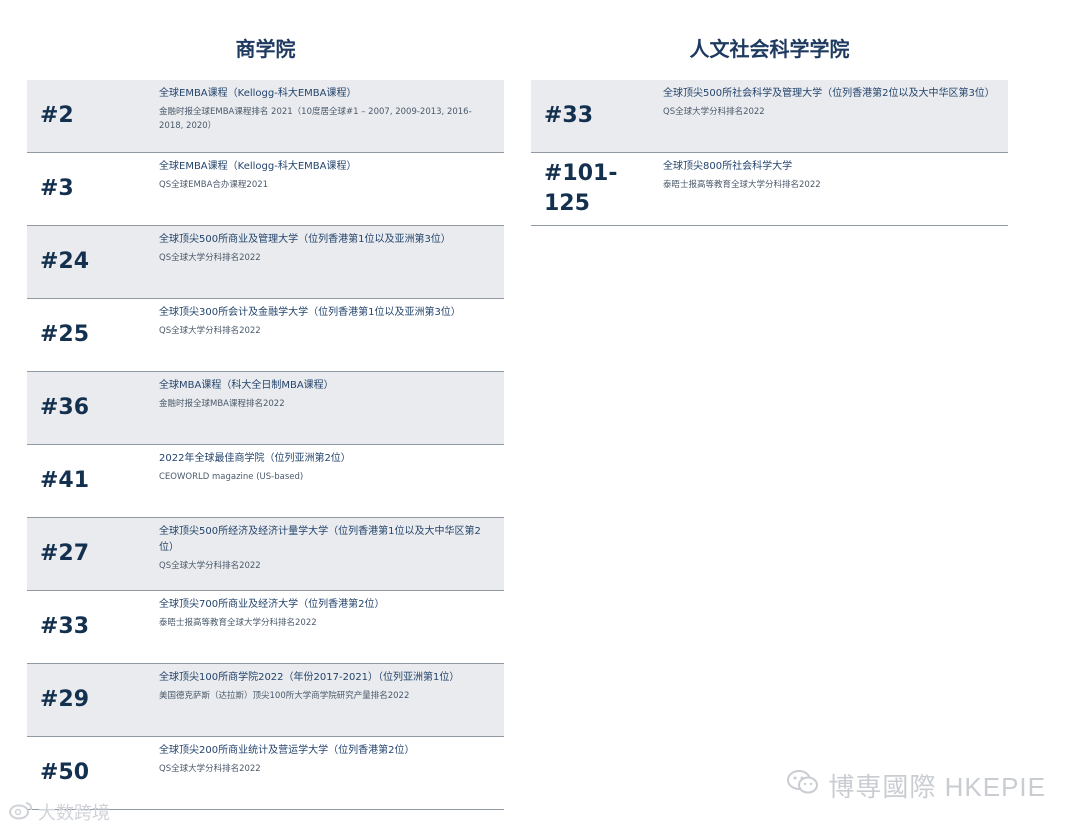 This screenshot has height=833, width=1080. What do you see at coordinates (305, 239) in the screenshot?
I see `ranking-title: 全球顶尖500所商业及管理大学（位列香港第1位以及亚洲第3位）` at bounding box center [305, 239].